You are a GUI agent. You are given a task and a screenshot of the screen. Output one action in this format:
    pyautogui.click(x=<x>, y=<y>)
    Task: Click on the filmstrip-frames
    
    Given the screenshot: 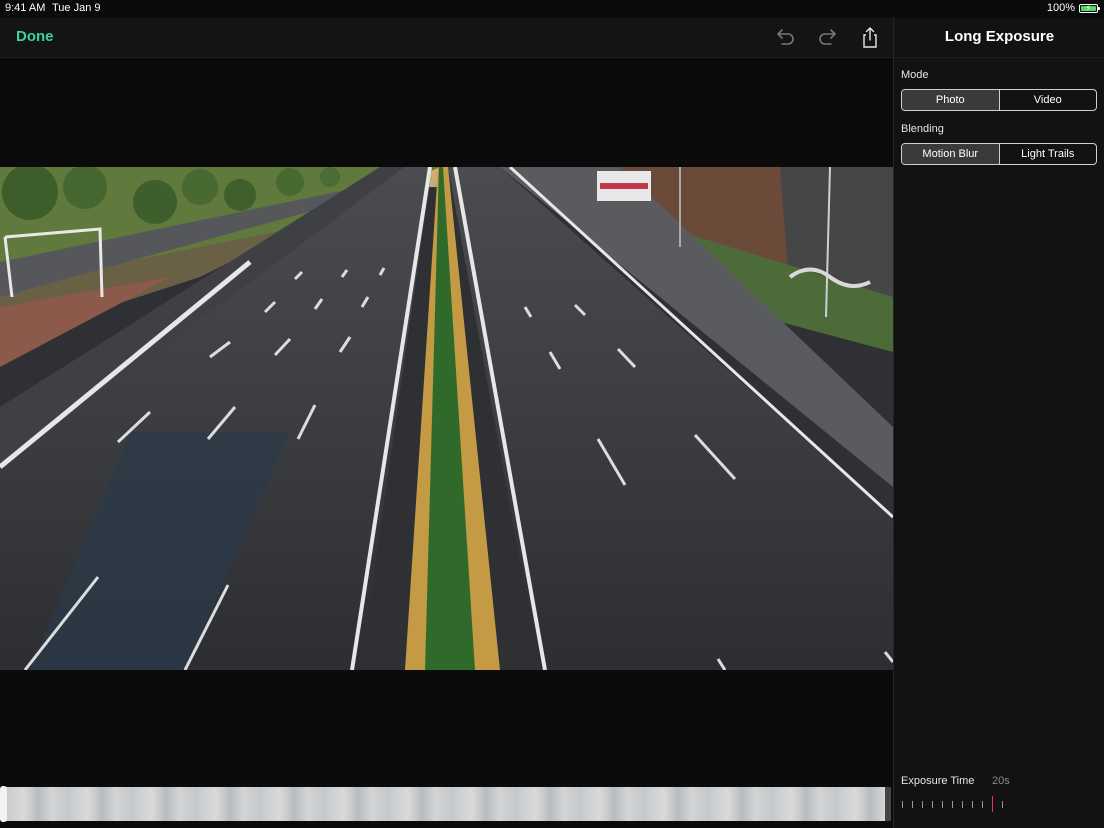 What is the action you would take?
    pyautogui.click(x=445, y=804)
    